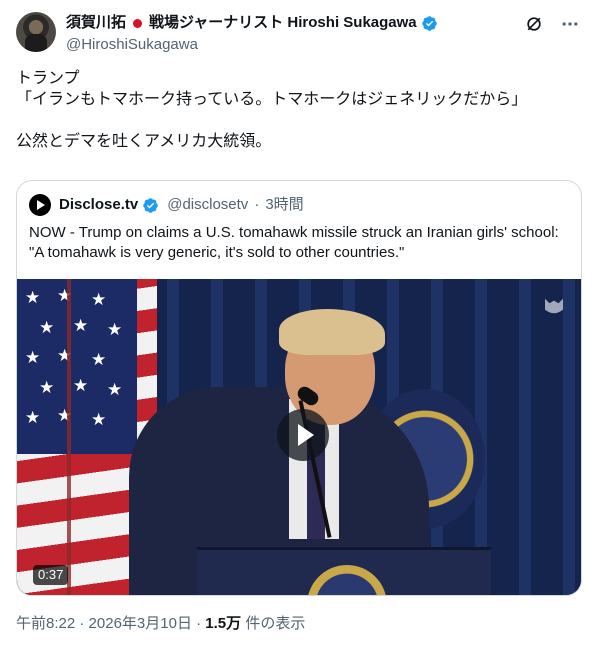 The image size is (598, 646). Describe the element at coordinates (283, 23) in the screenshot. I see `author-name-suffix: 戦場ジャーナリスト Hiroshi Sukagawa` at that location.